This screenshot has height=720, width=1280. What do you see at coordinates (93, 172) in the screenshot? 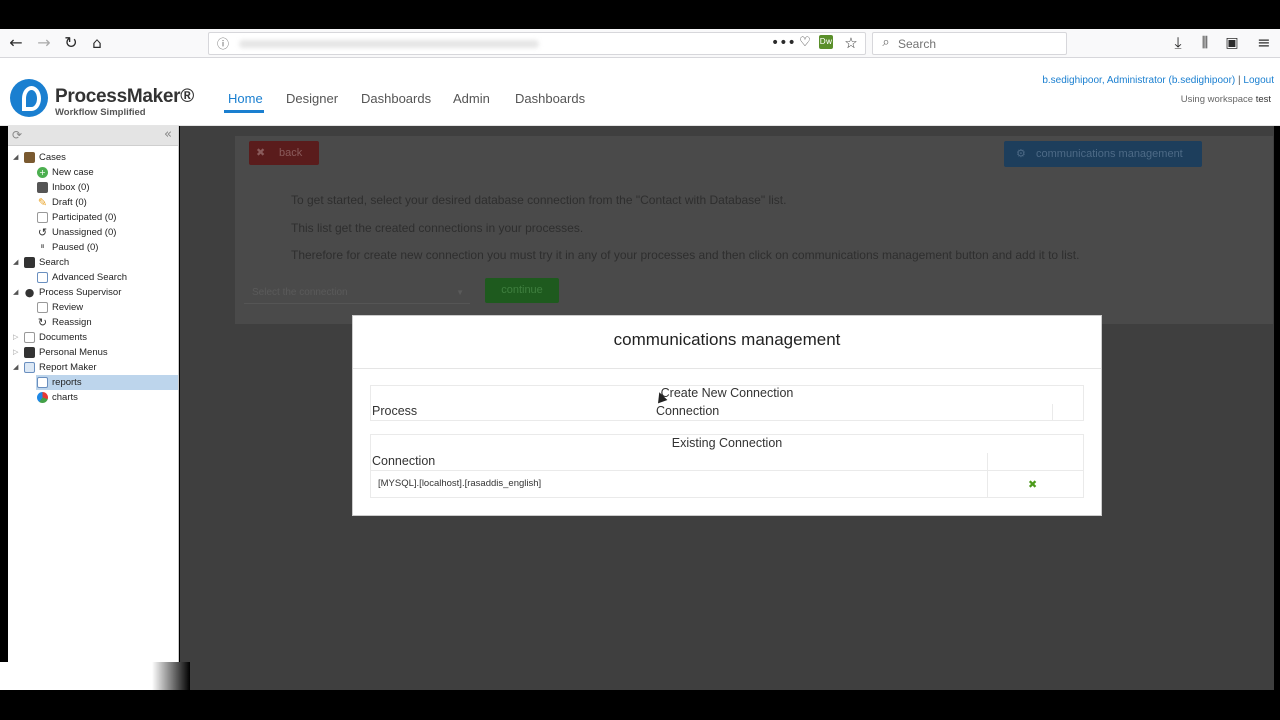
I see `tree-new-case: + New case` at bounding box center [93, 172].